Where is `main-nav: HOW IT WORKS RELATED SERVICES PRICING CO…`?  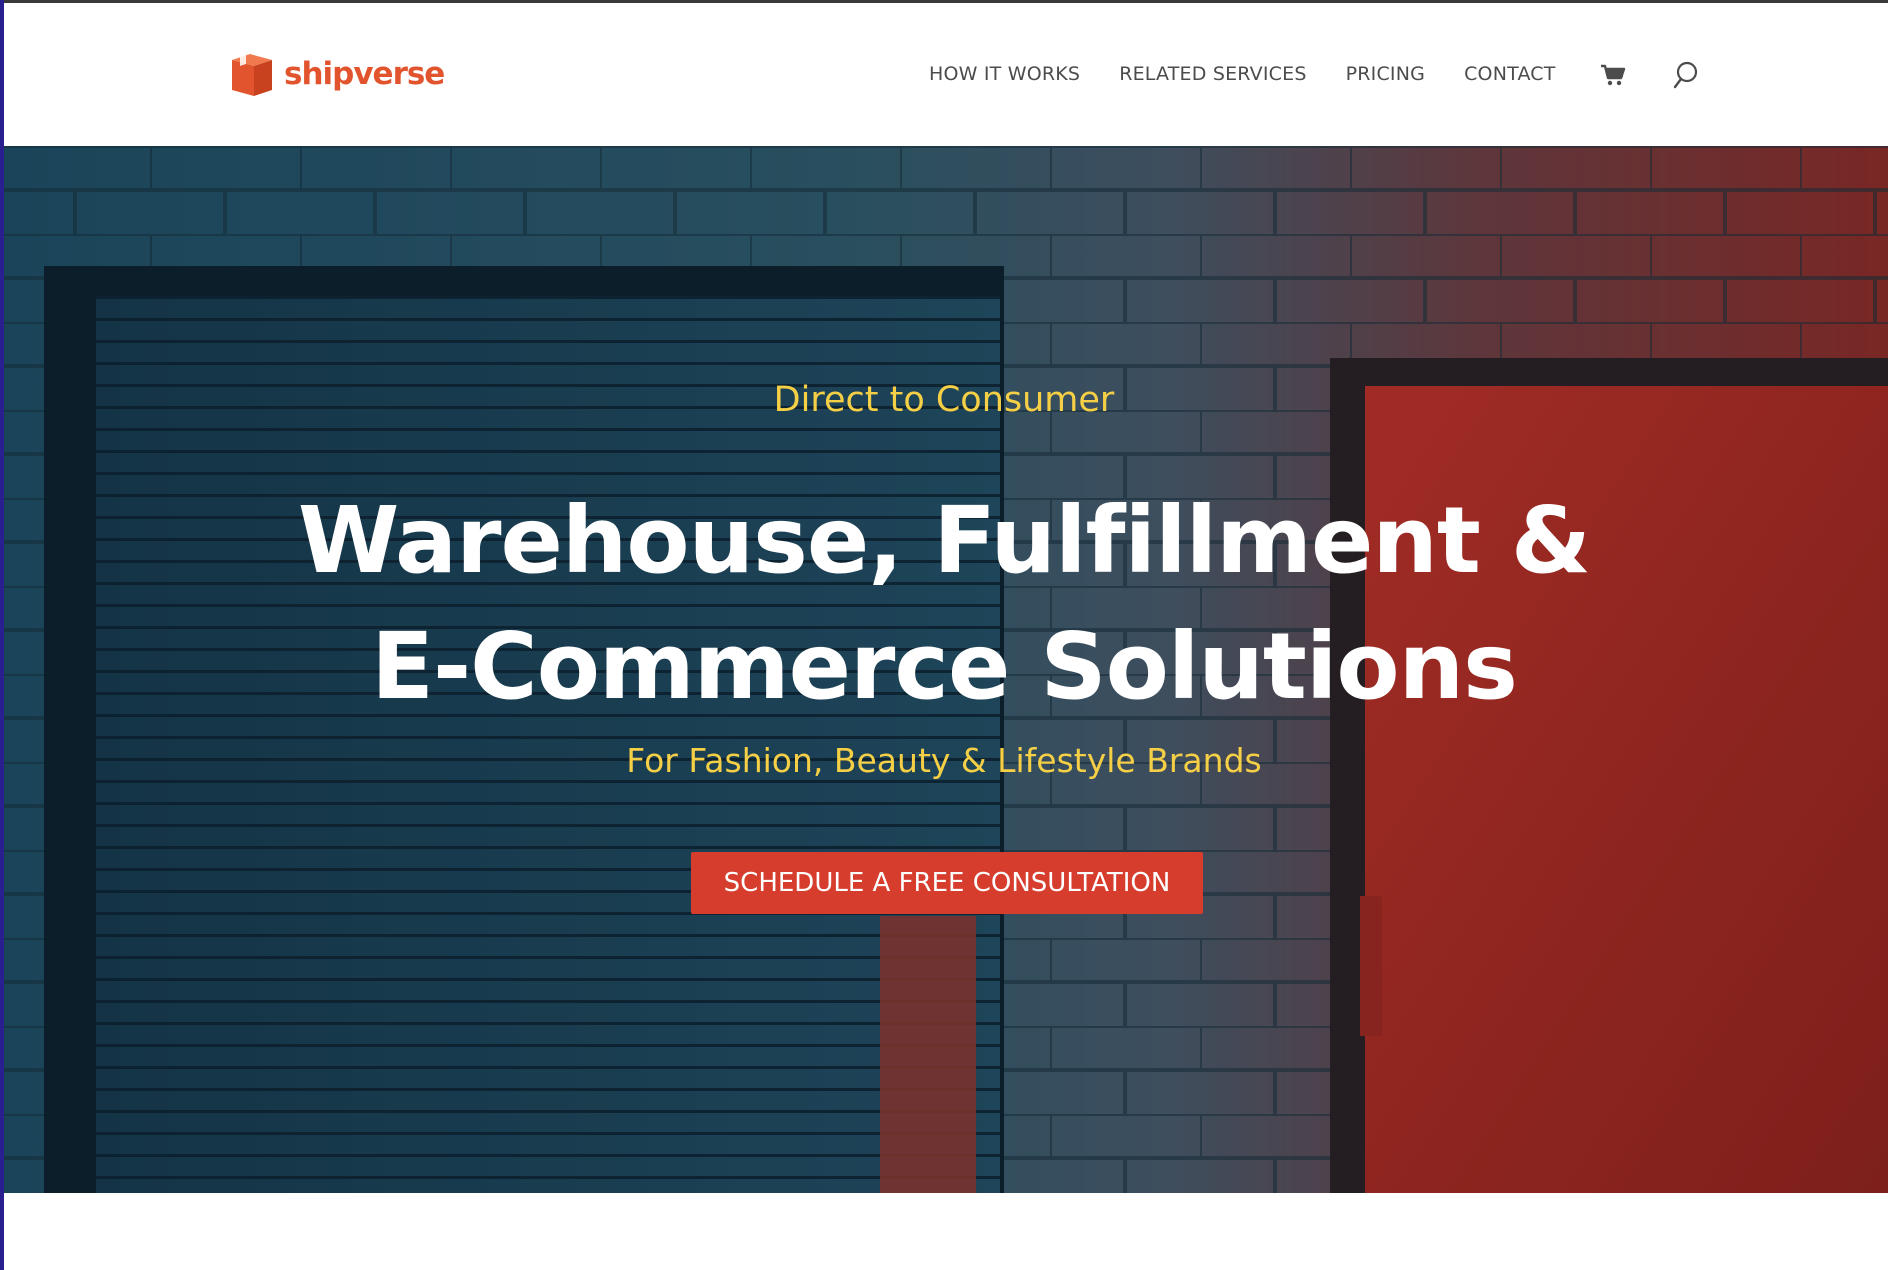
main-nav: HOW IT WORKS RELATED SERVICES PRICING CO… is located at coordinates (1262, 74).